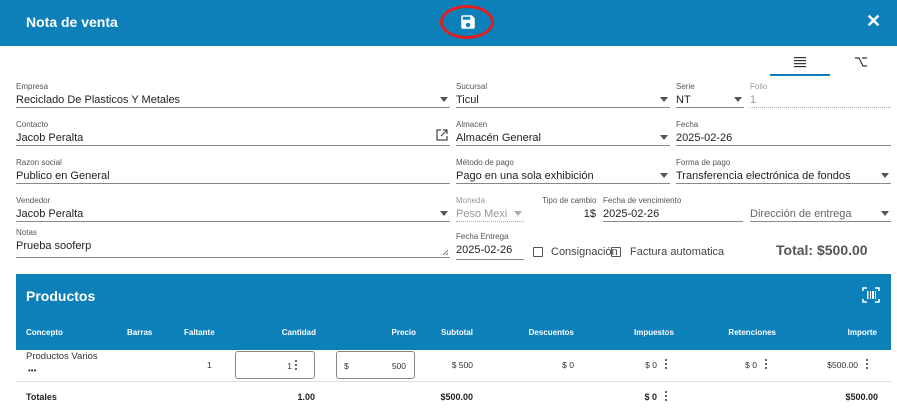 This screenshot has width=897, height=413. Describe the element at coordinates (710, 95) in the screenshot. I see `serie-field: Serie NT` at that location.